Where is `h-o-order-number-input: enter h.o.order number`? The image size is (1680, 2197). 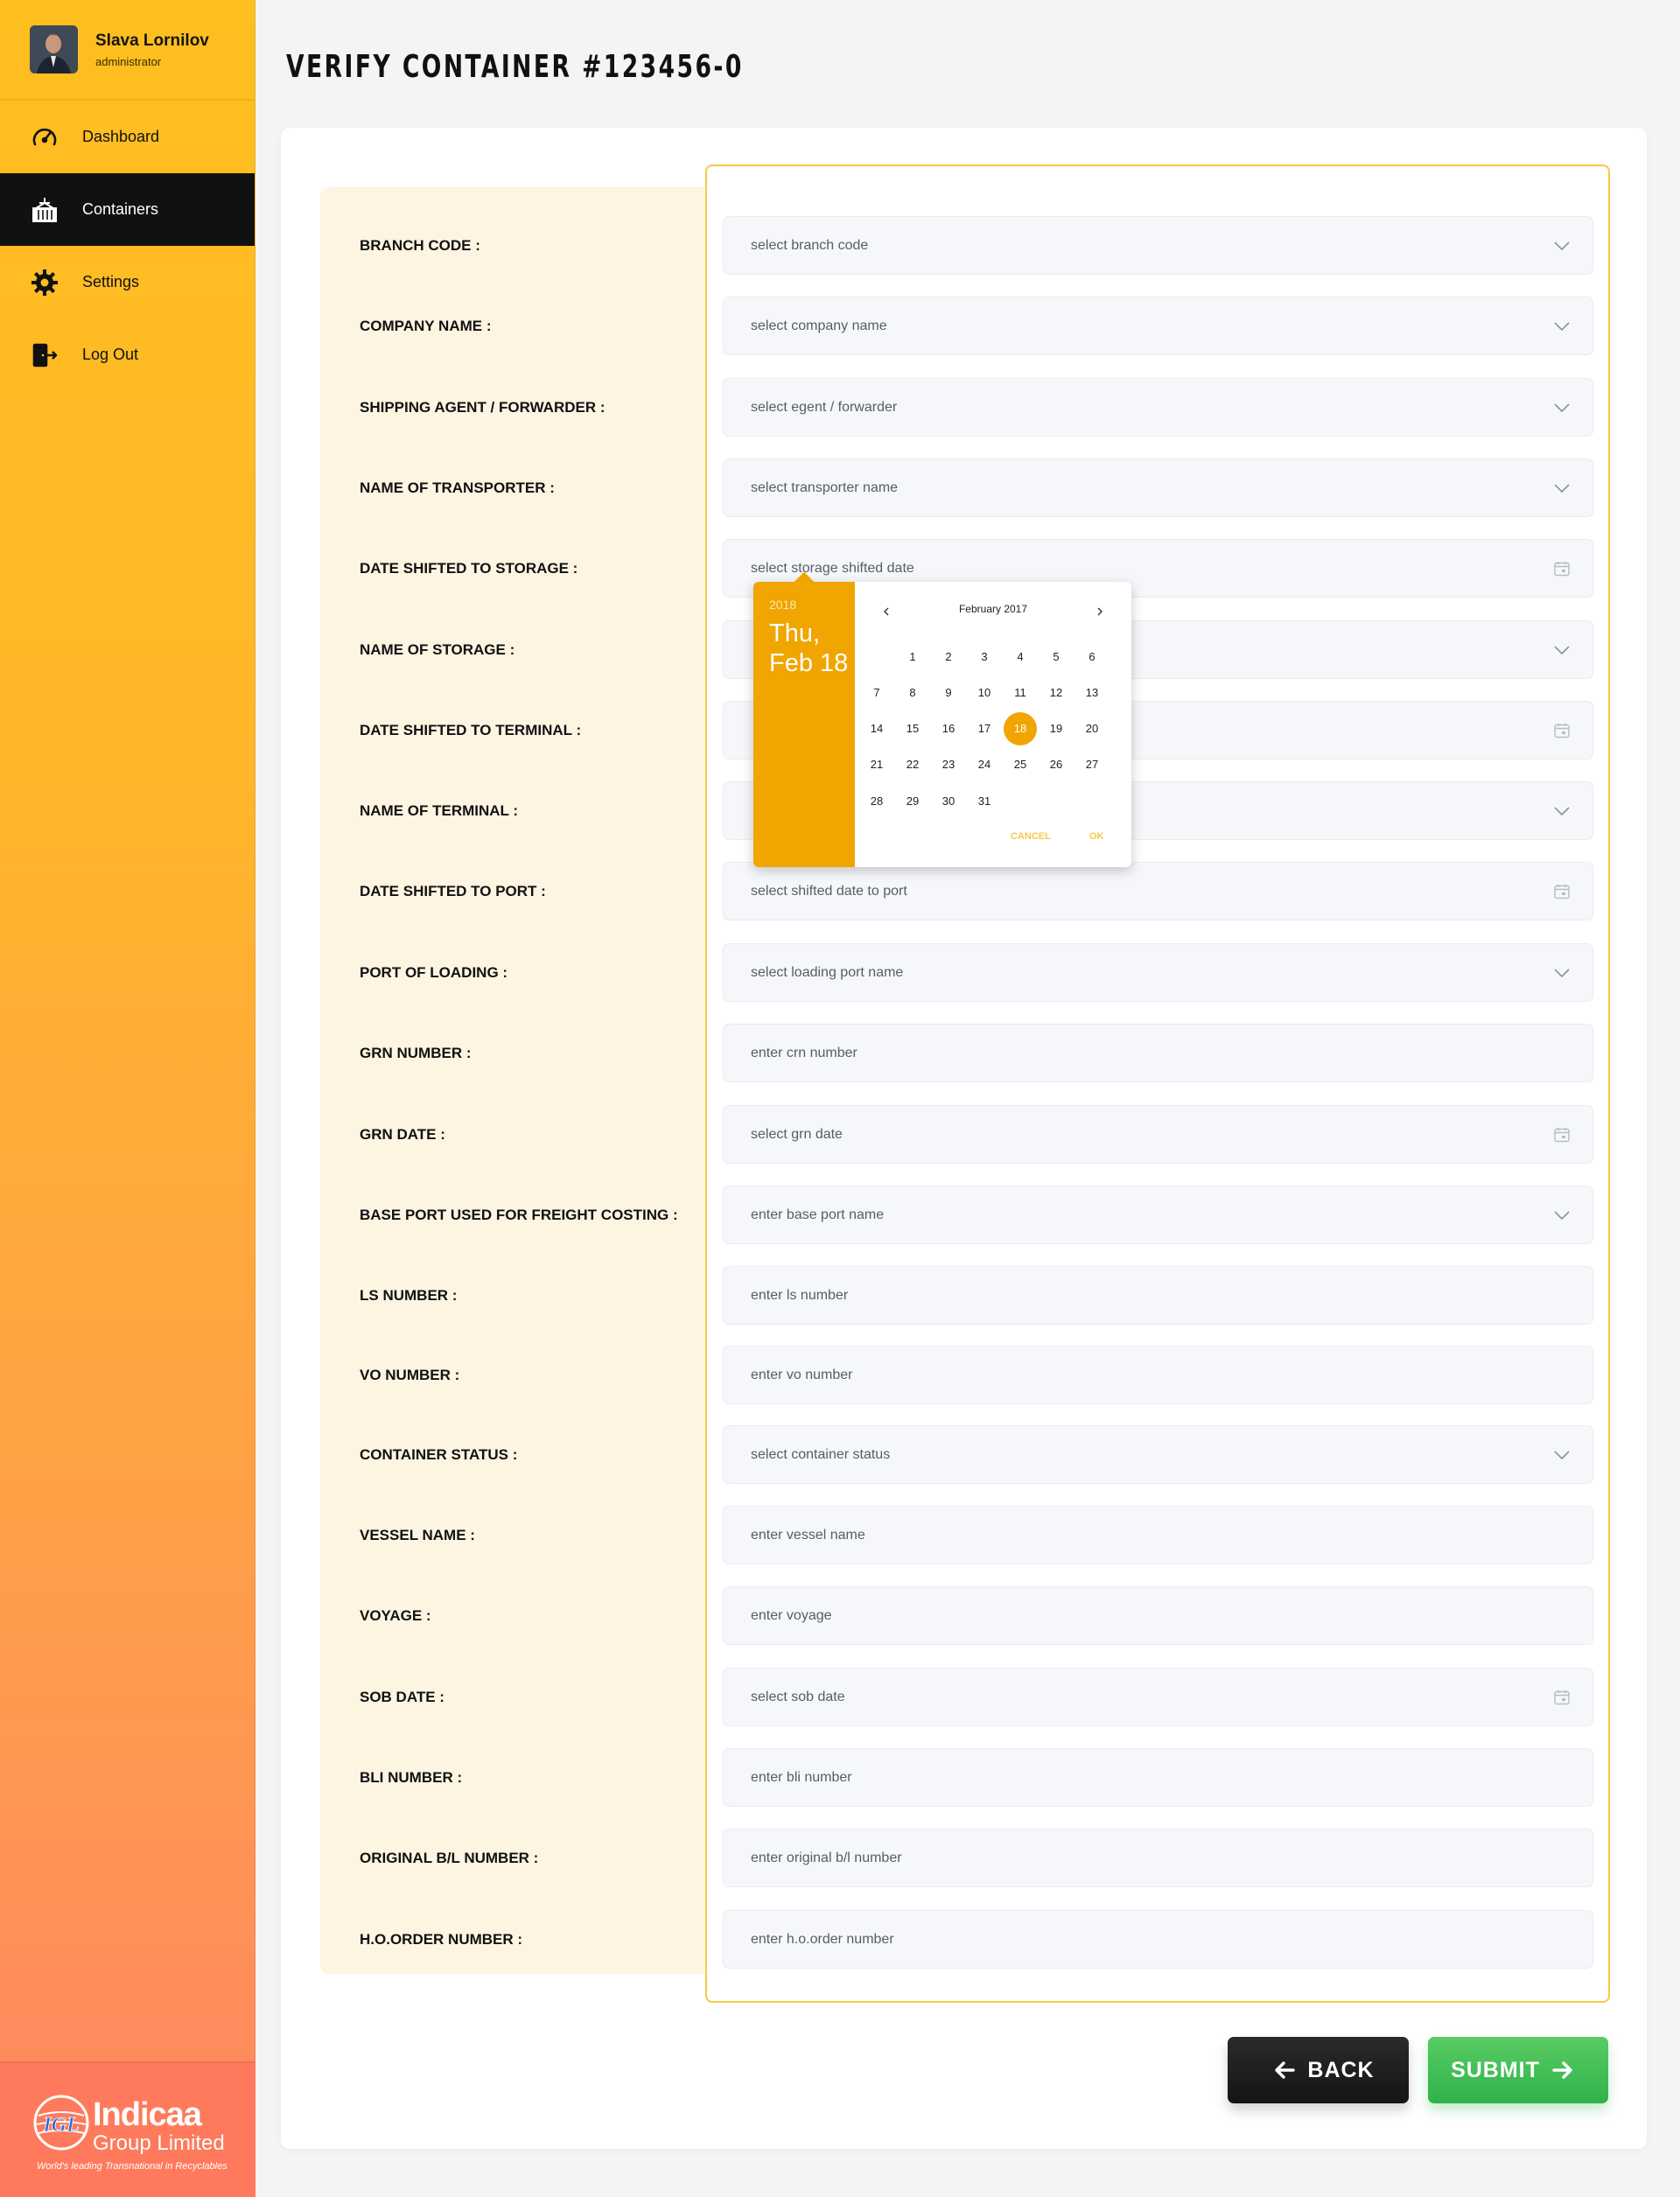
h-o-order-number-input: enter h.o.order number is located at coordinates (1158, 1939).